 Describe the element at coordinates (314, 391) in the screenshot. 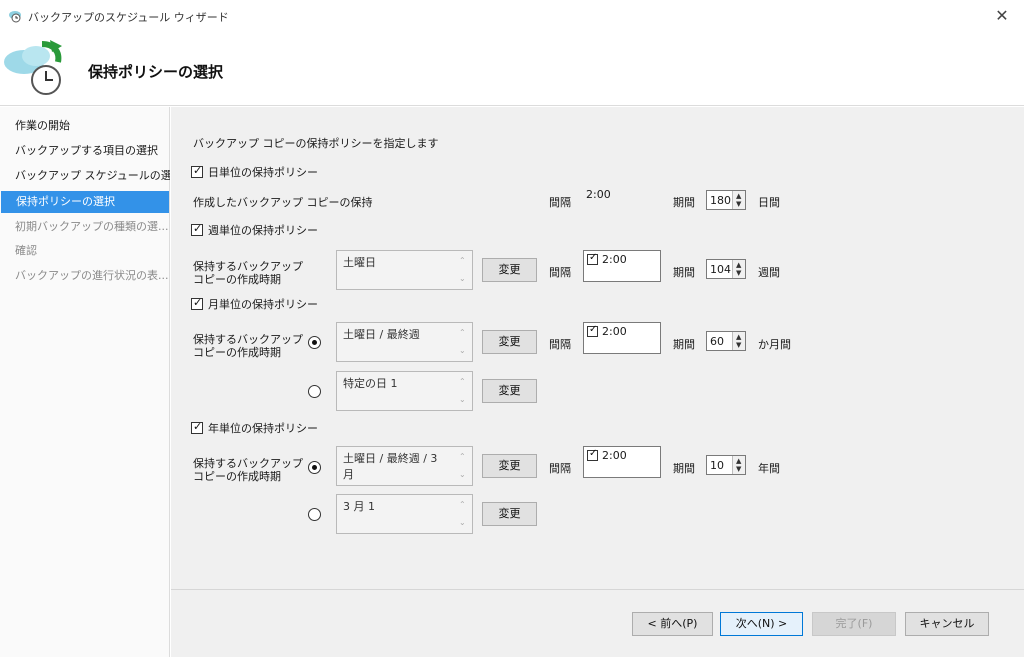

I see `monthly-option2-radio` at that location.